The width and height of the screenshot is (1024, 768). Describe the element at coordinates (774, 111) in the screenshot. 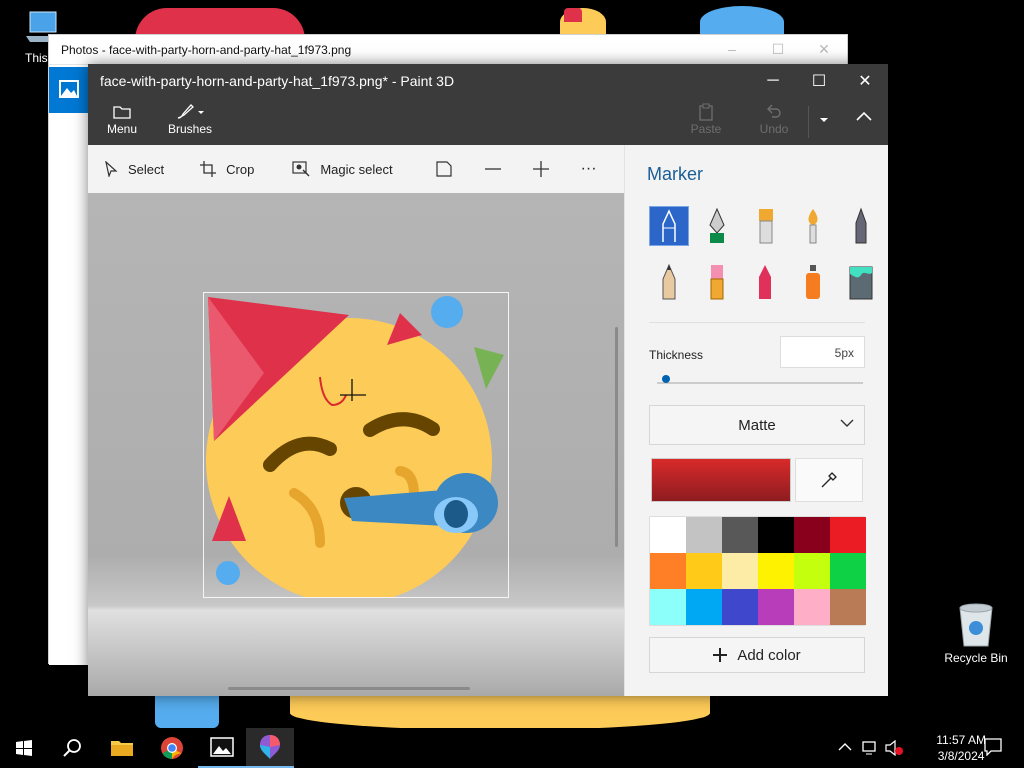

I see `undo-icon` at that location.